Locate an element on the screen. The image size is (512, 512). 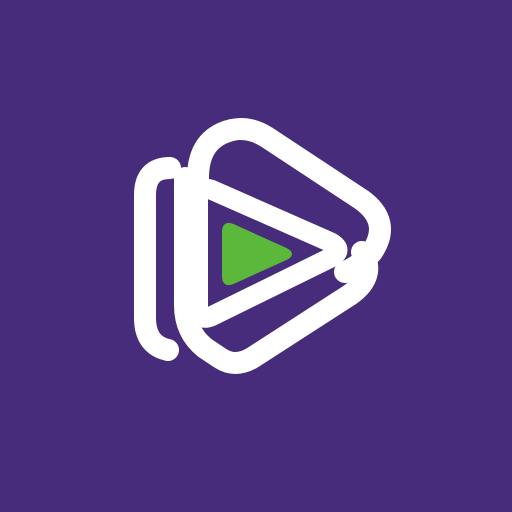
left-outer-bar is located at coordinates (157, 259).